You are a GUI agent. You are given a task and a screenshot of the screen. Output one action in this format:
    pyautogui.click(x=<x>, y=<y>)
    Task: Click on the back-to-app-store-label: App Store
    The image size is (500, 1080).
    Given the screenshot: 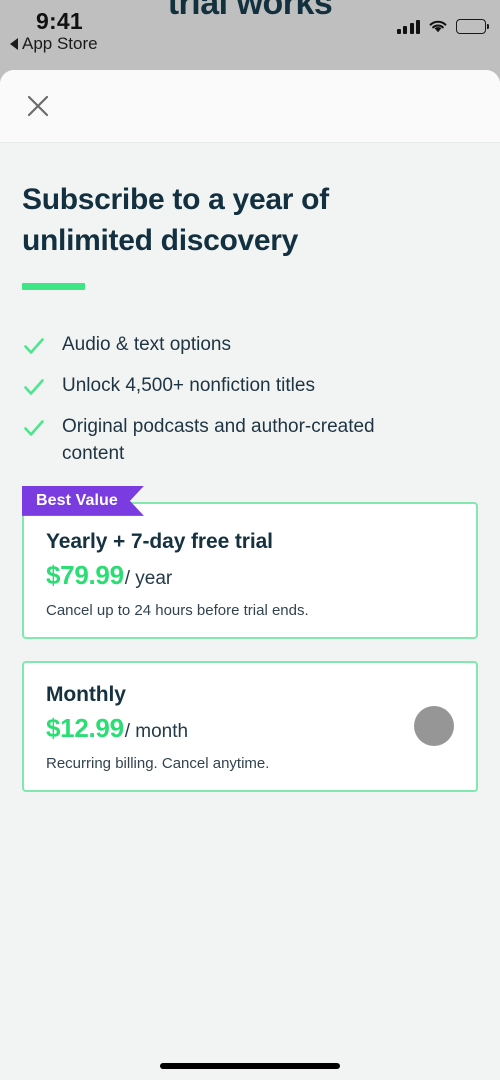 What is the action you would take?
    pyautogui.click(x=60, y=43)
    